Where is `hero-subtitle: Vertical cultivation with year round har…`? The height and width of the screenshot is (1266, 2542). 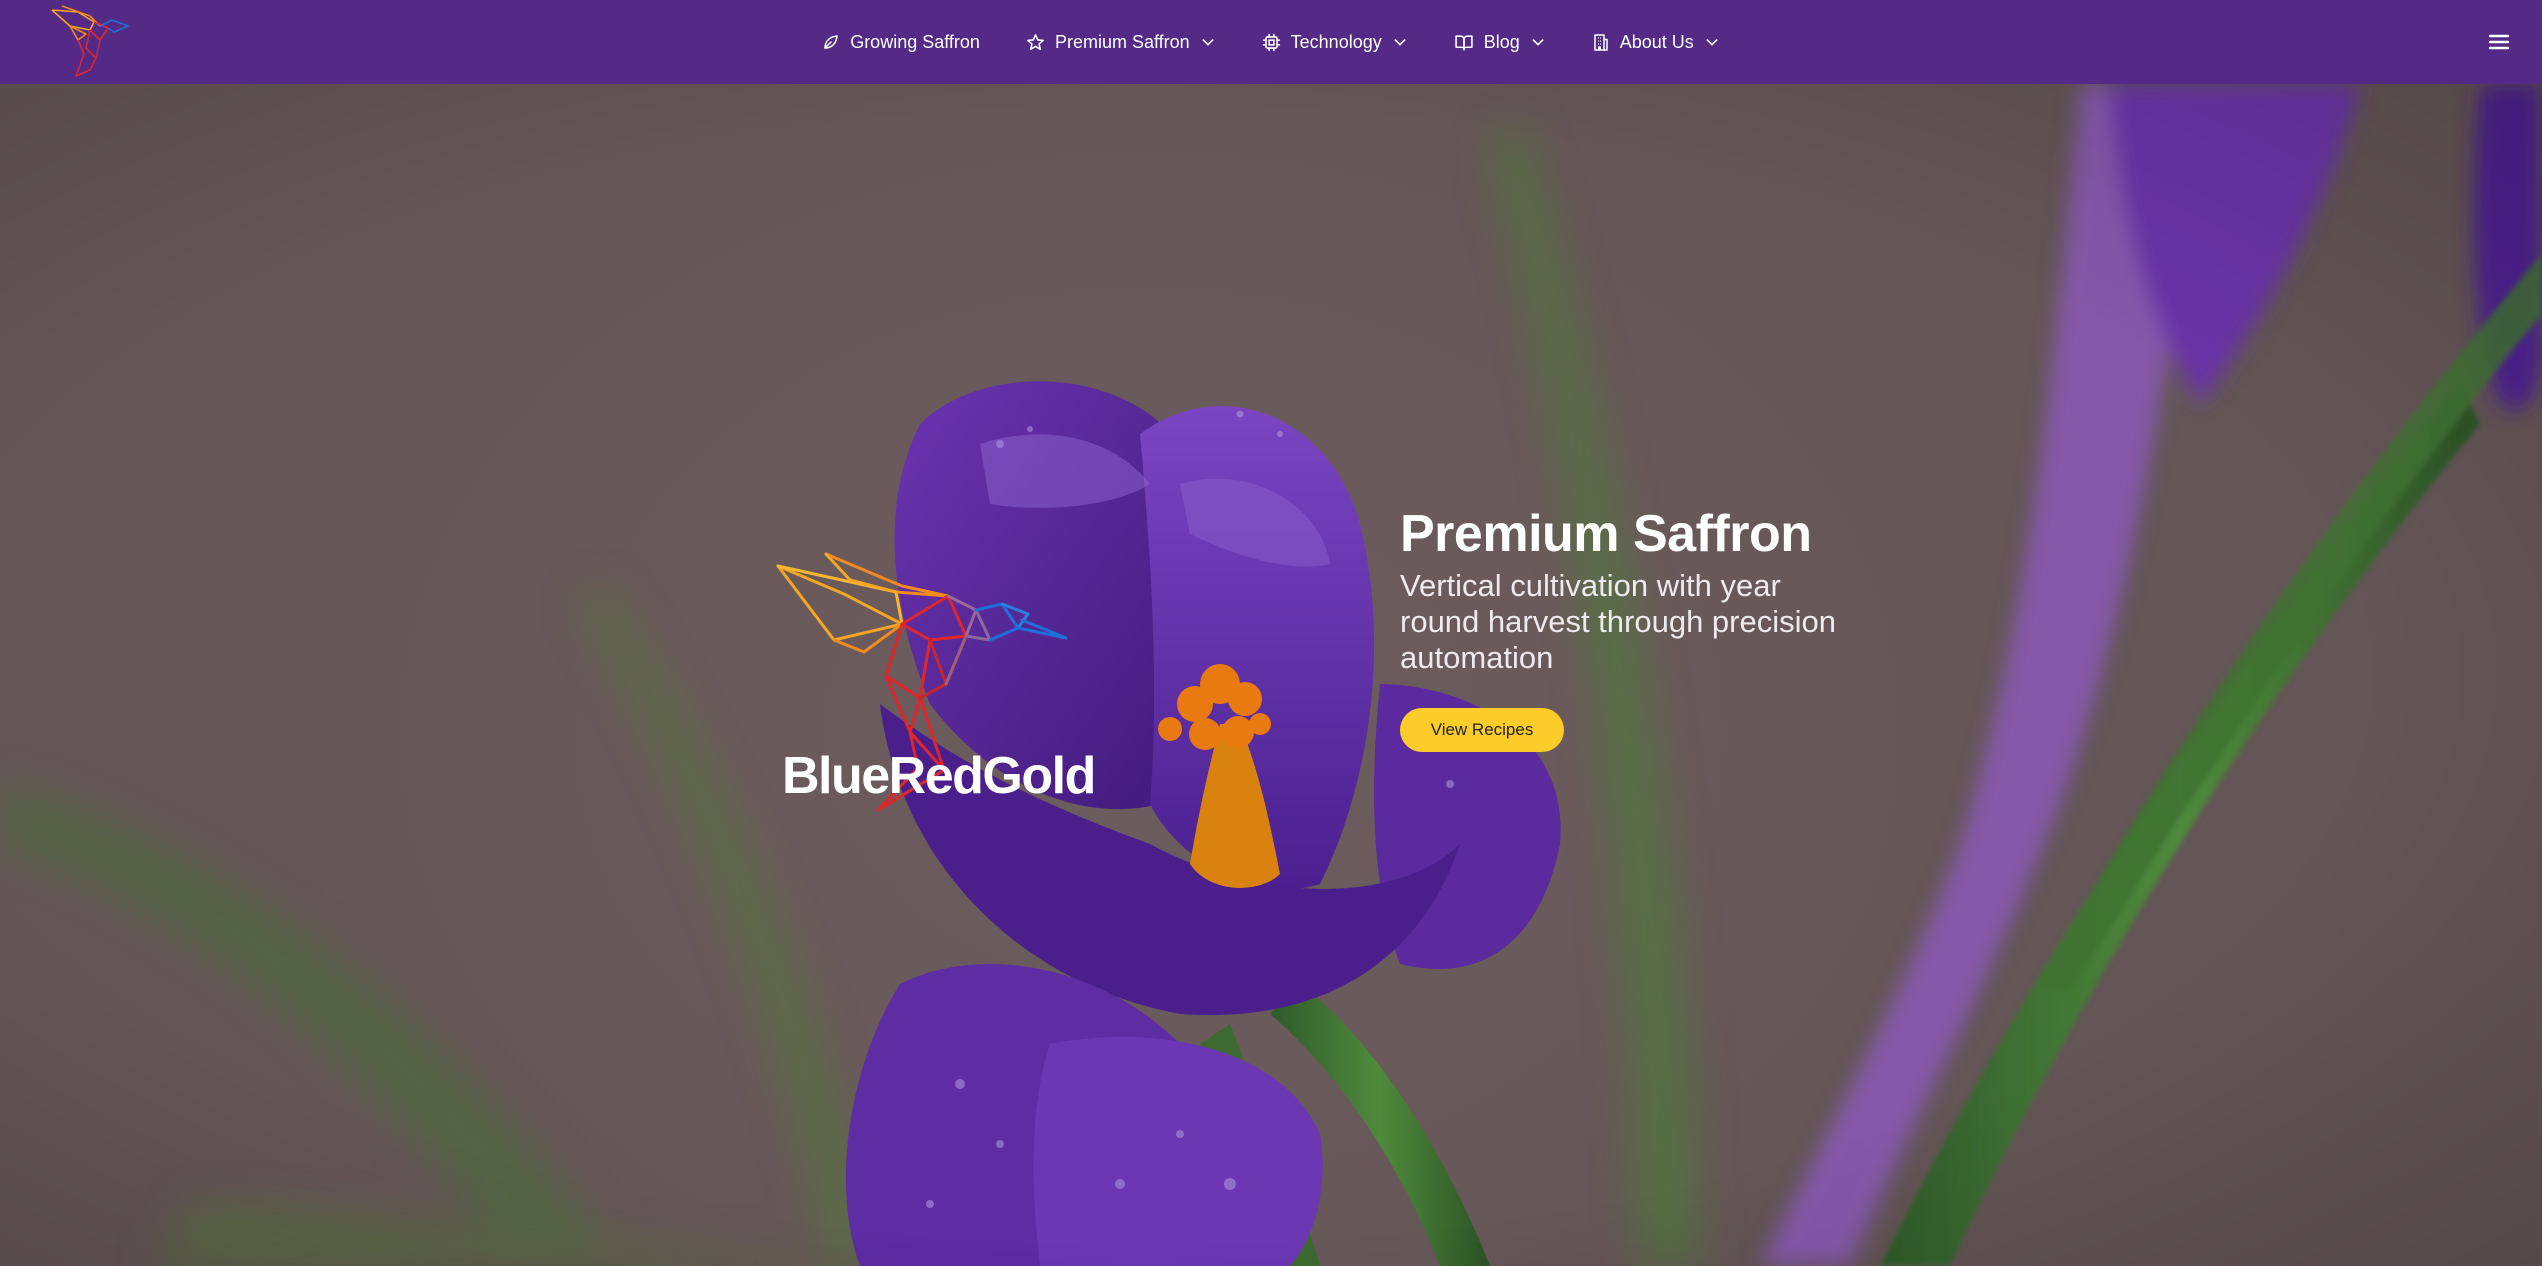
hero-subtitle: Vertical cultivation with year round har… is located at coordinates (1618, 621).